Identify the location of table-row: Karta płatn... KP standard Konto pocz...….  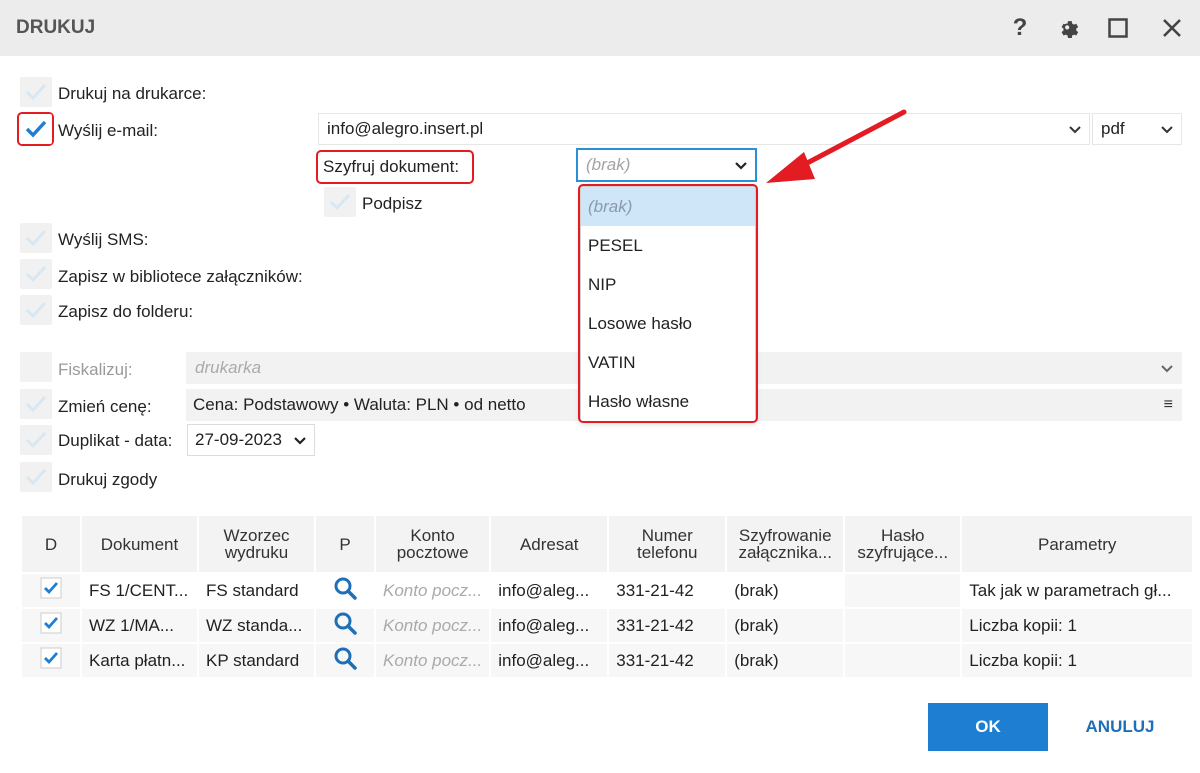
(608, 659).